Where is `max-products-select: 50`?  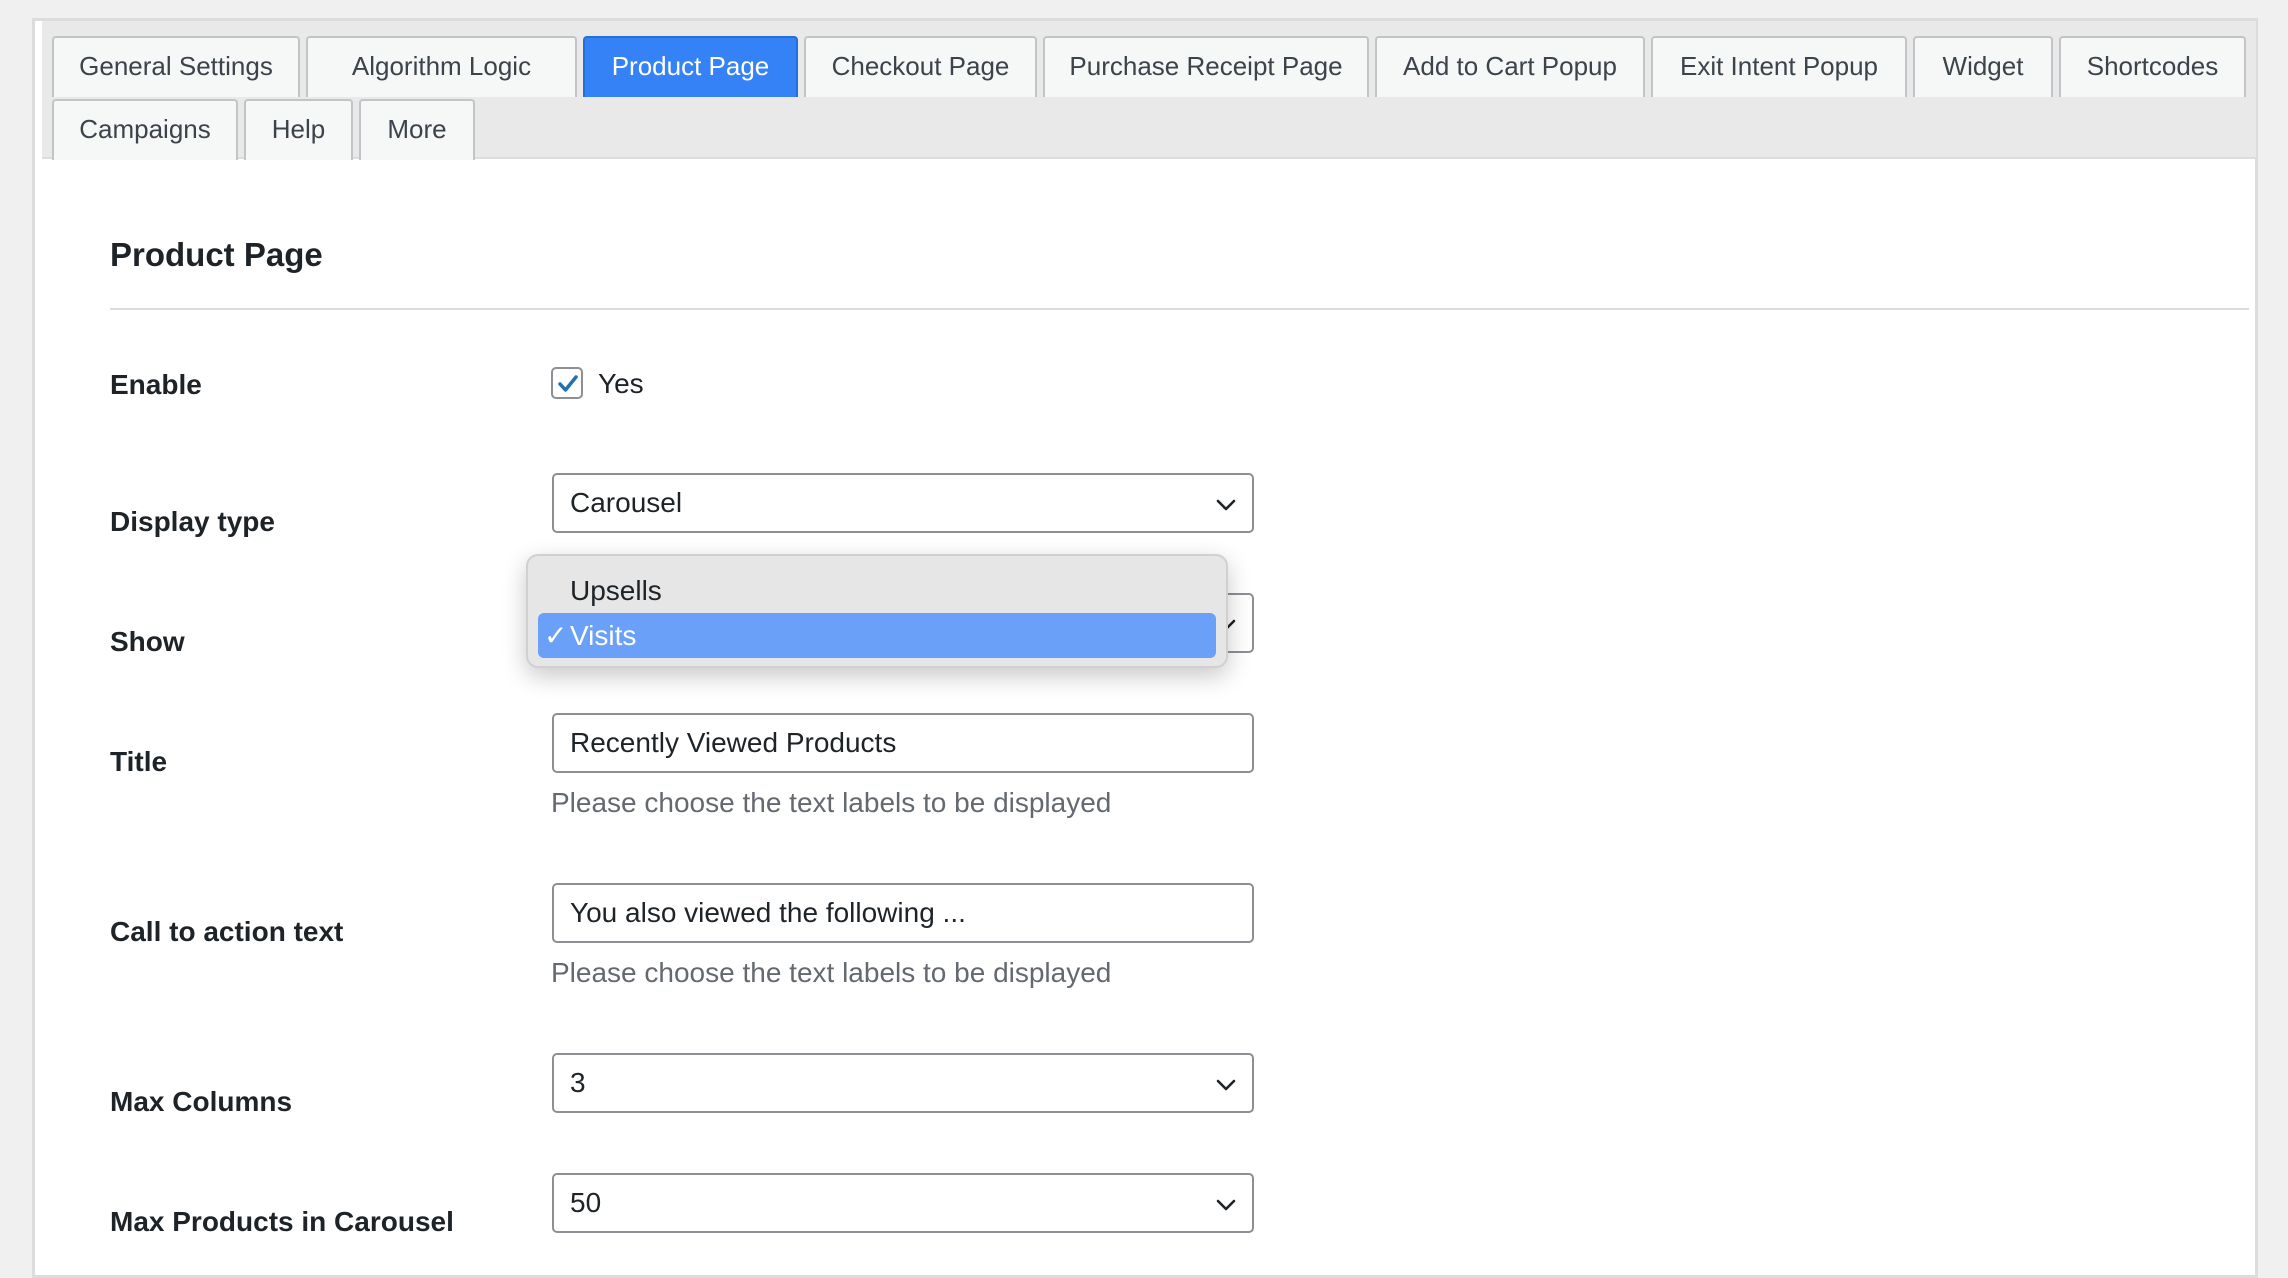
max-products-select: 50 is located at coordinates (903, 1203).